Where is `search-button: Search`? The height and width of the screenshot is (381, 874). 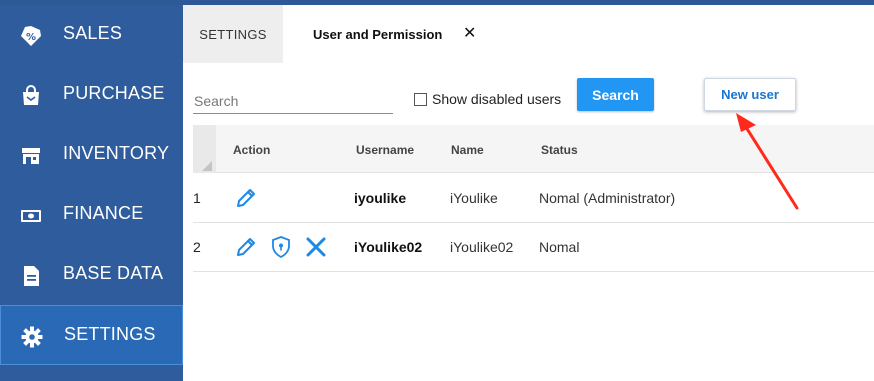
search-button: Search is located at coordinates (615, 94).